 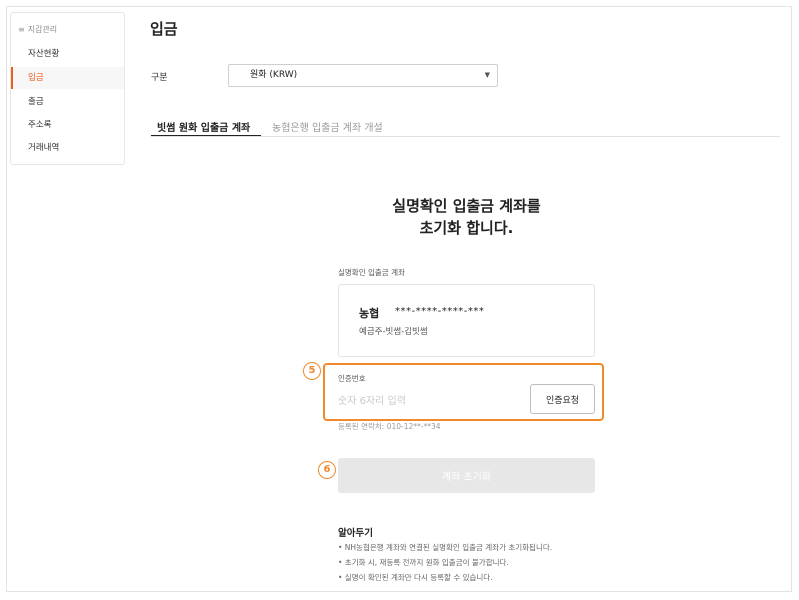 What do you see at coordinates (423, 562) in the screenshot?
I see `notice-item: • 초기화 시, 재등록 전까지 원화 입출금이 불가합니다.` at bounding box center [423, 562].